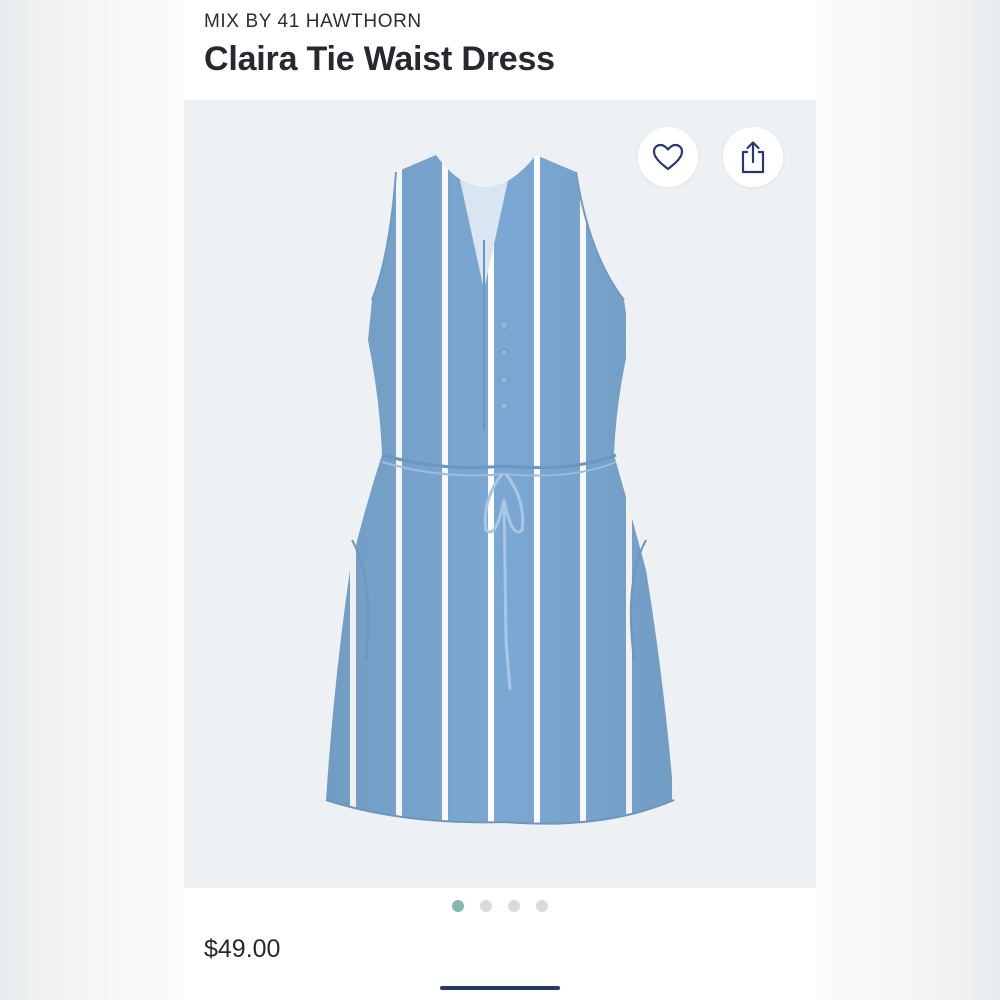 Image resolution: width=1000 pixels, height=1000 pixels. I want to click on share-upload-icon, so click(753, 157).